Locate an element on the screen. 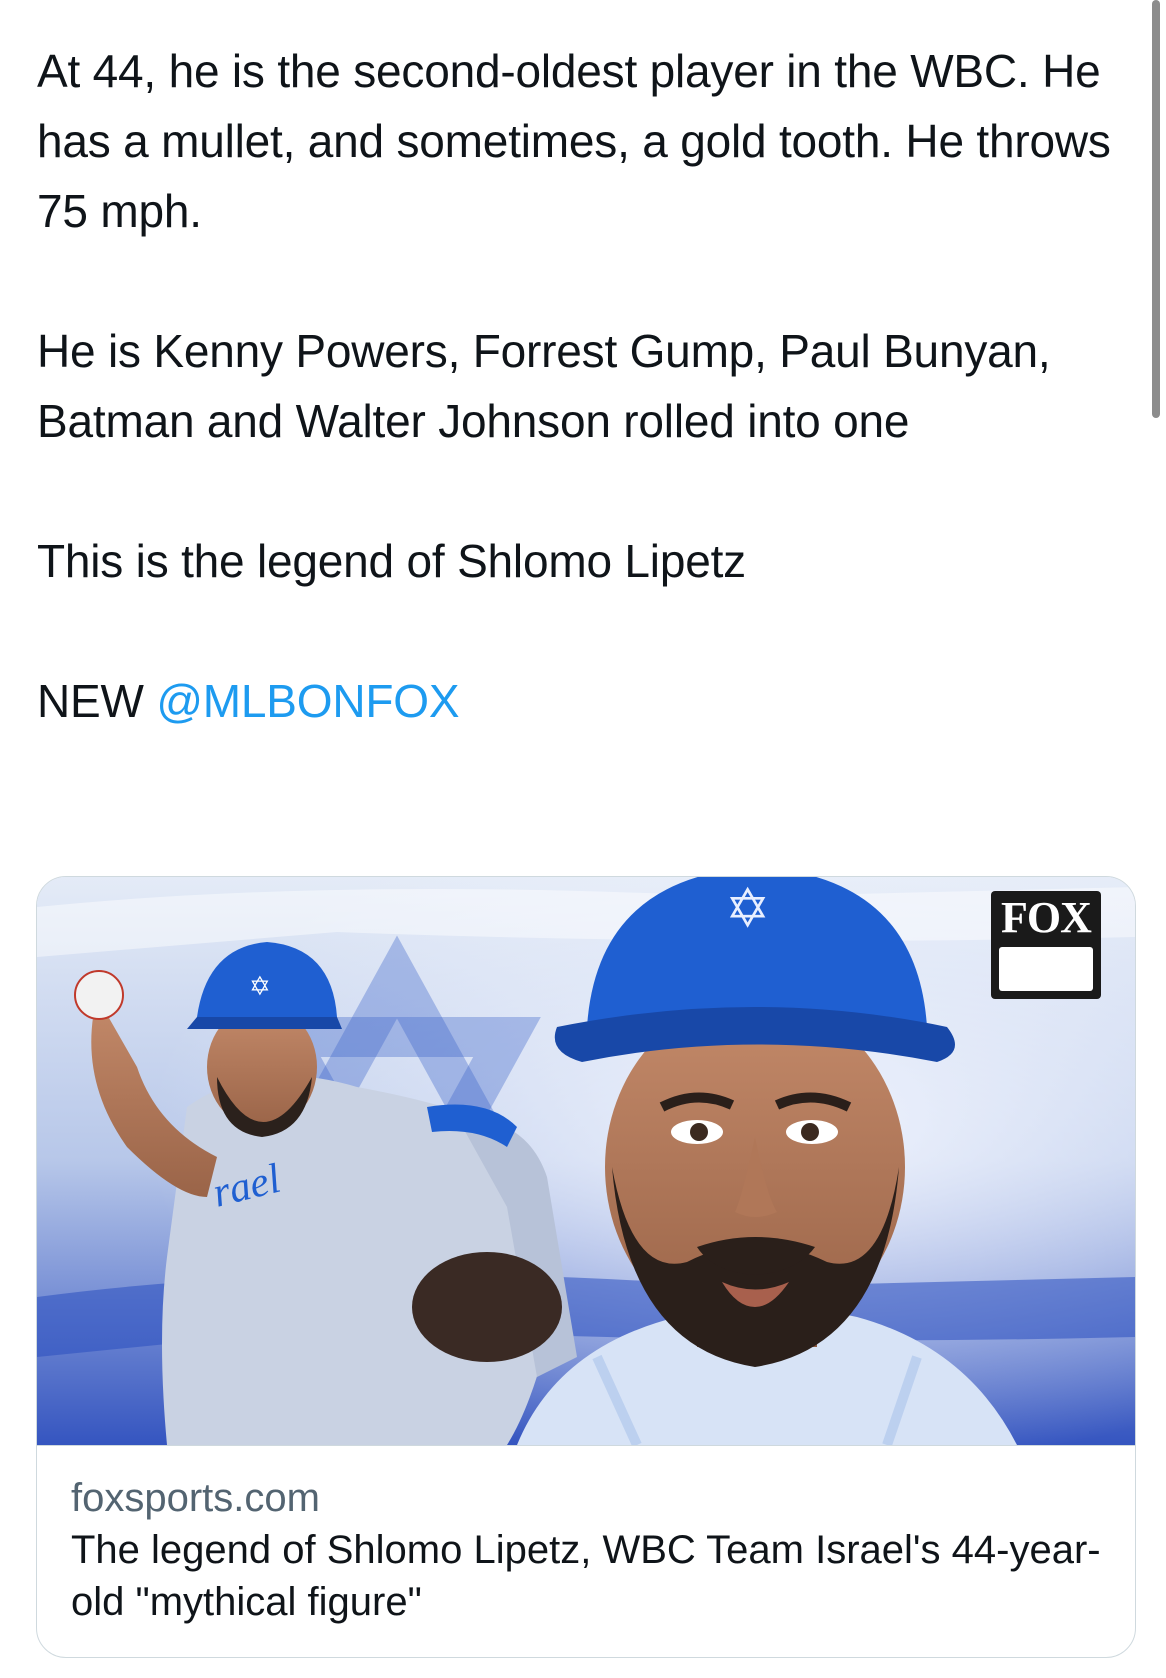 The image size is (1166, 1678). mention-link: @MLBONFOX is located at coordinates (307, 701).